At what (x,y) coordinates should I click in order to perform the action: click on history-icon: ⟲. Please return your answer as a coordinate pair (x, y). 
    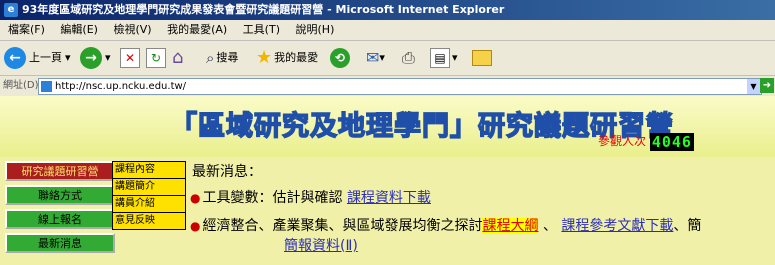
    Looking at the image, I should click on (340, 58).